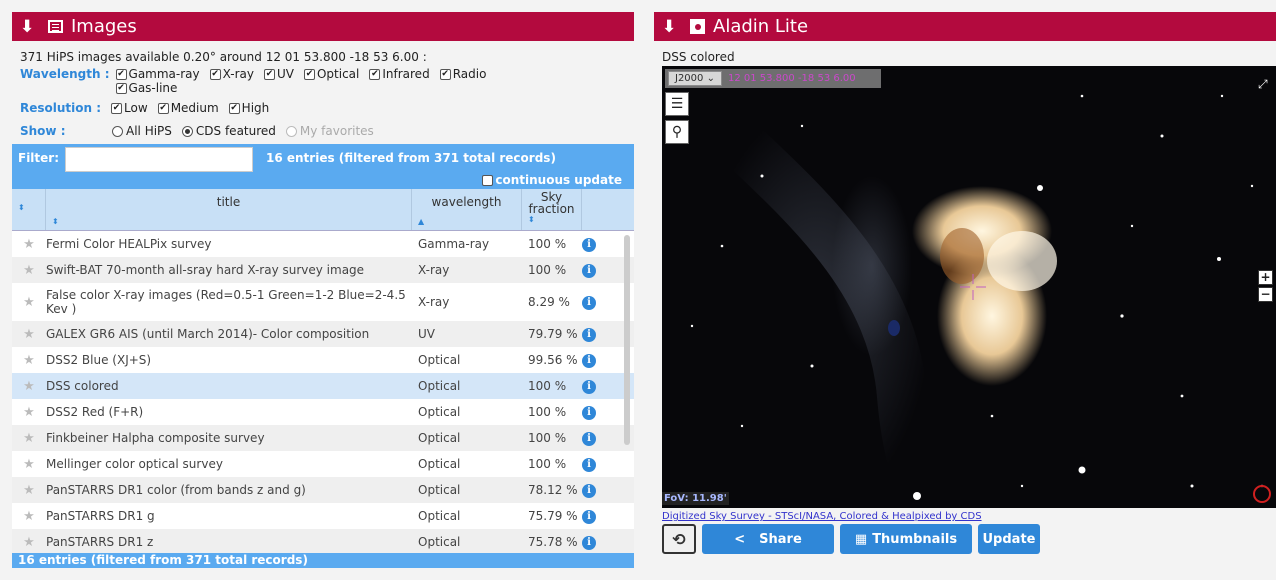  I want to click on radio-label: All HiPS, so click(149, 131).